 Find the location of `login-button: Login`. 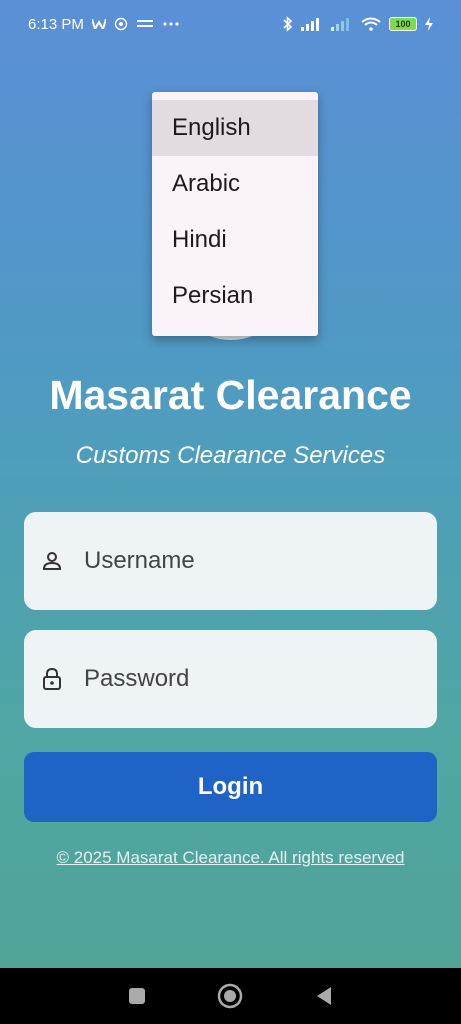

login-button: Login is located at coordinates (230, 787).